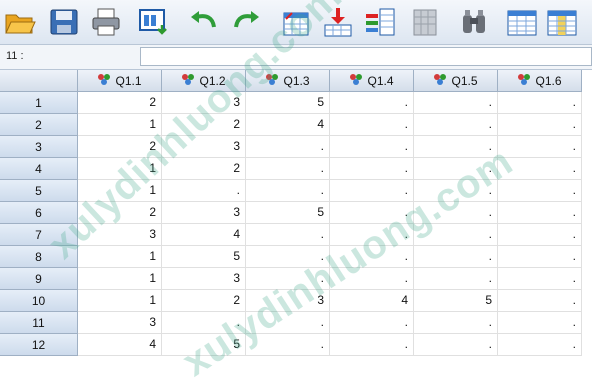  I want to click on goto-case-icon, so click(296, 22).